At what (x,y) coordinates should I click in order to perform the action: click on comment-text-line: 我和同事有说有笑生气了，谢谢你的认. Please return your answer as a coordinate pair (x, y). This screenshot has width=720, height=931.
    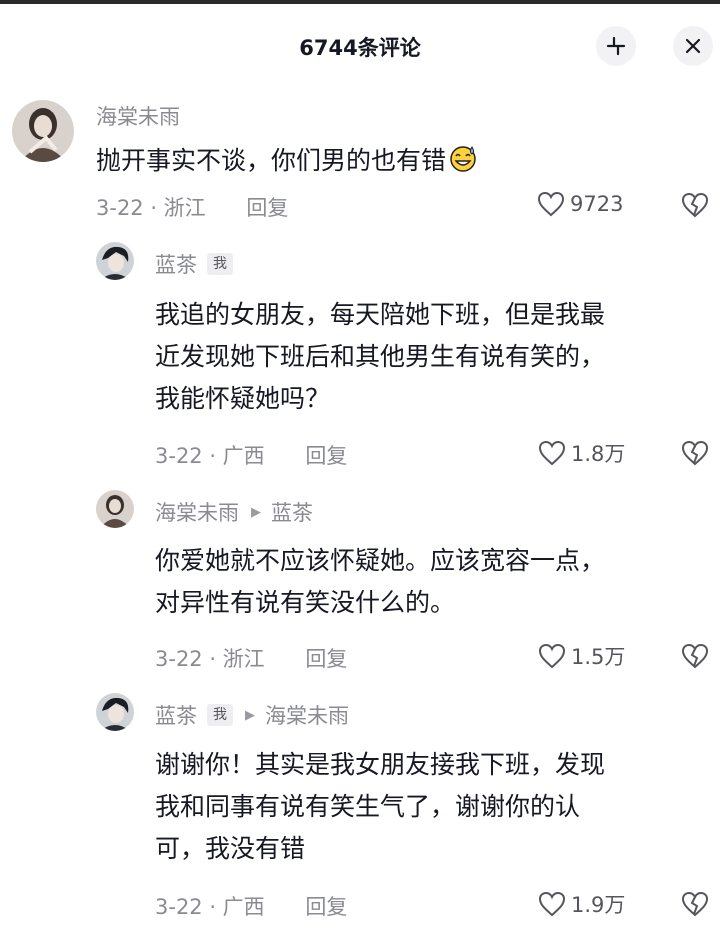
    Looking at the image, I should click on (368, 806).